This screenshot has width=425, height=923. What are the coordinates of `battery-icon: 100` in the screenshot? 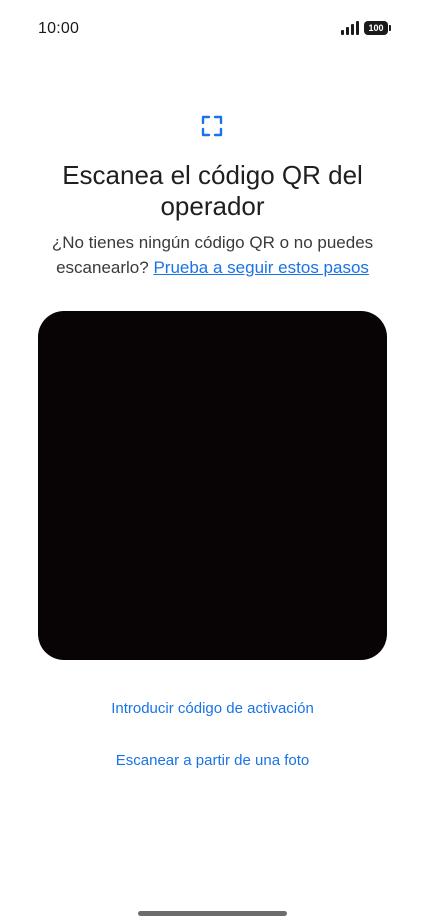 It's located at (377, 28).